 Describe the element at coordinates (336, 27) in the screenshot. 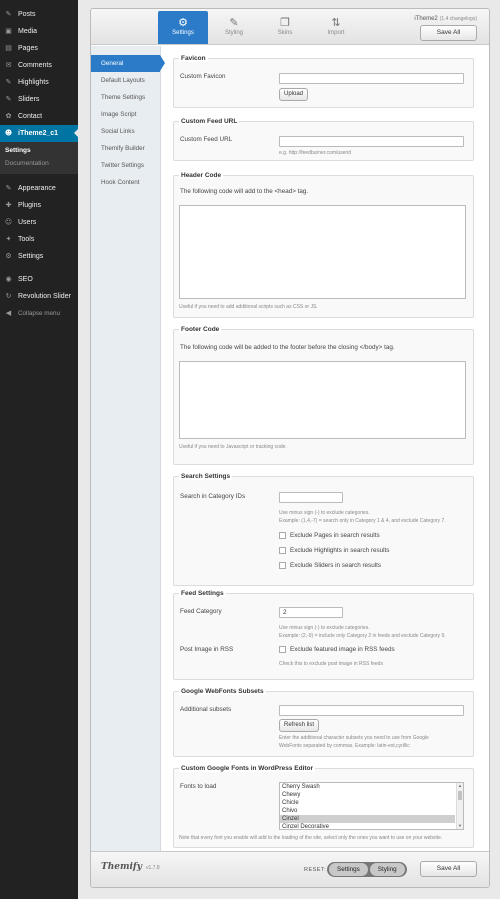

I see `tab-import: ⇅ Import` at that location.